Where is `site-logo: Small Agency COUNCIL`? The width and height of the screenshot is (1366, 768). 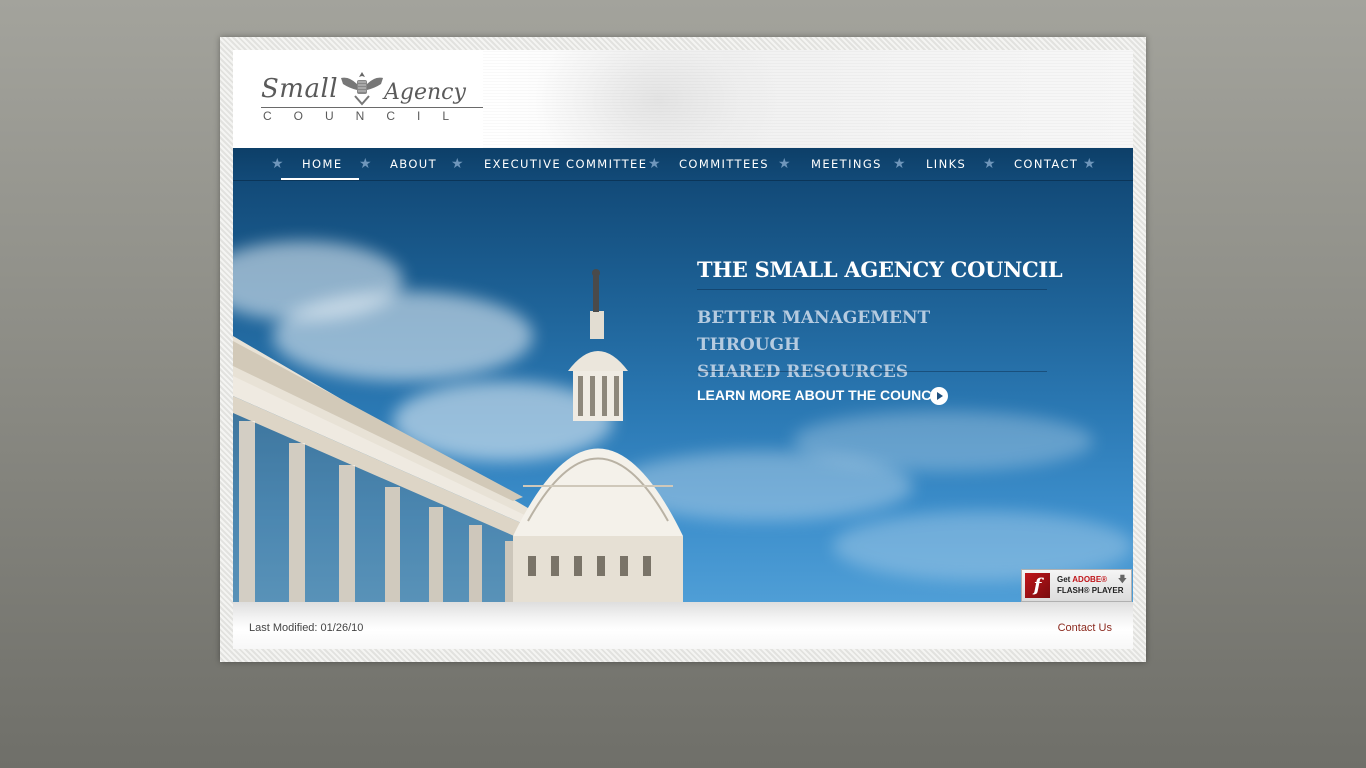 site-logo: Small Agency COUNCIL is located at coordinates (372, 98).